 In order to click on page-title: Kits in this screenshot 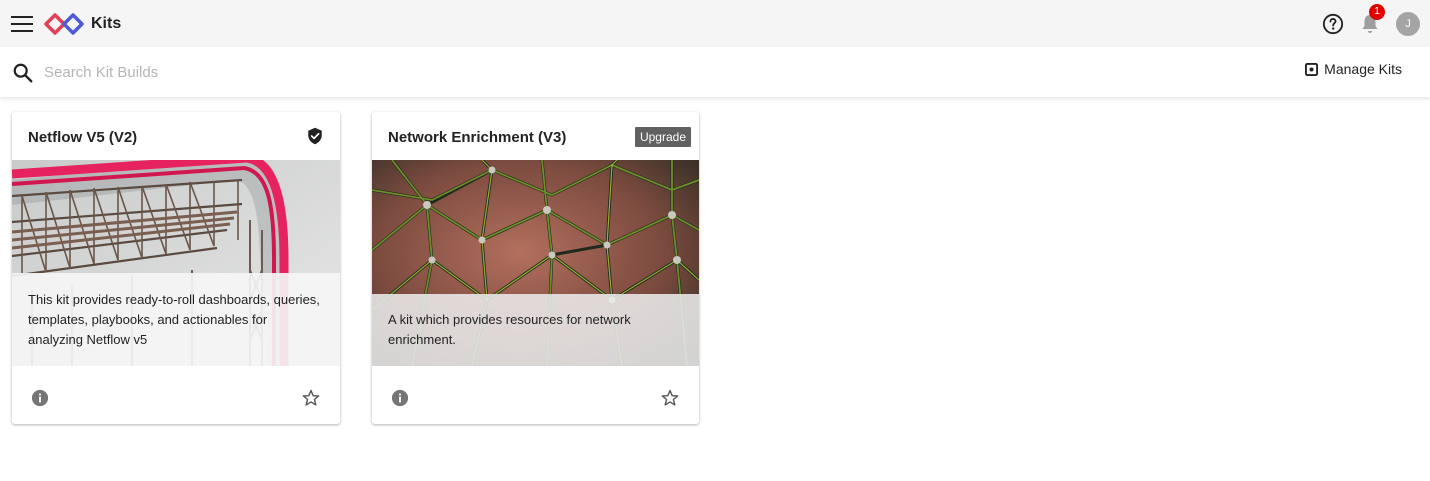, I will do `click(106, 23)`.